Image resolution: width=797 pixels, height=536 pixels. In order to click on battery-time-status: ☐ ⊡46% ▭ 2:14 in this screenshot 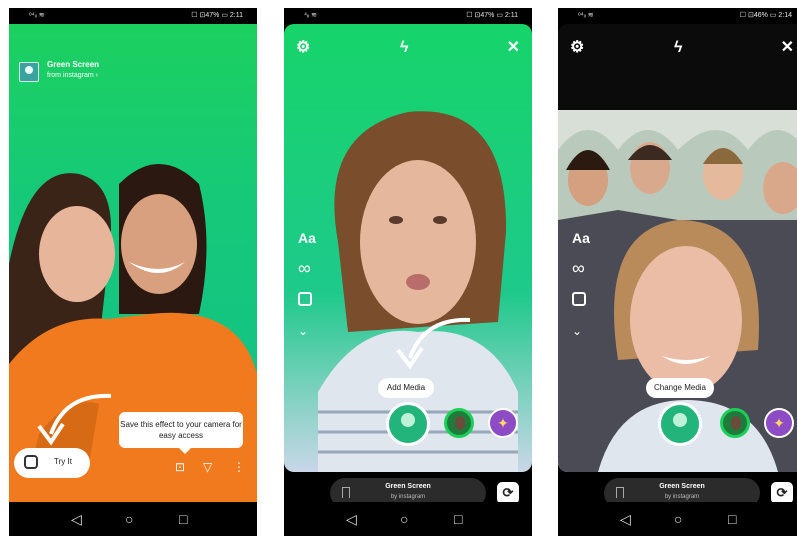, I will do `click(765, 15)`.